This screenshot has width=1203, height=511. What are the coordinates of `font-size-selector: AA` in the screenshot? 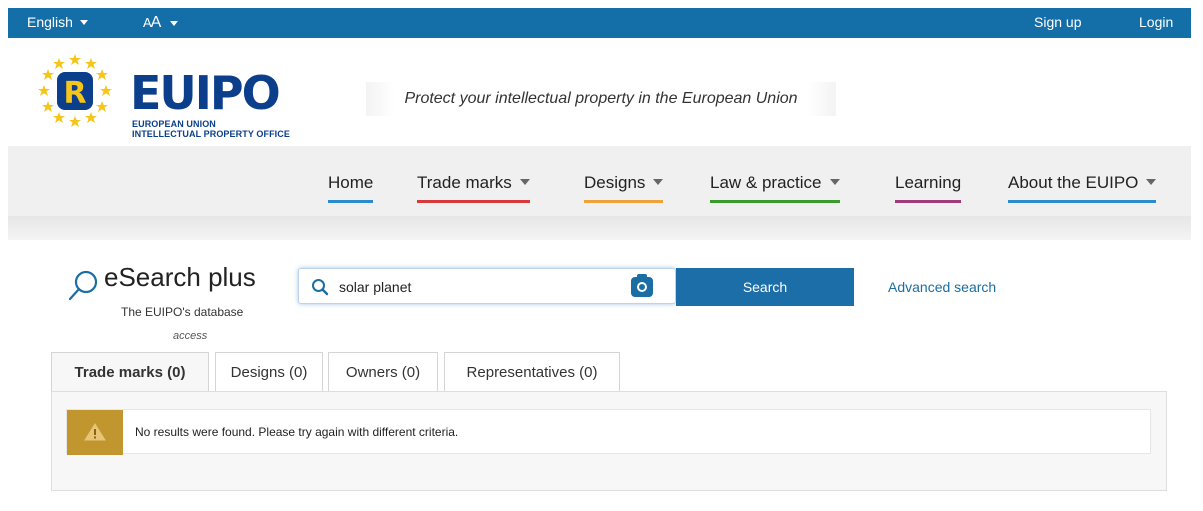 It's located at (161, 23).